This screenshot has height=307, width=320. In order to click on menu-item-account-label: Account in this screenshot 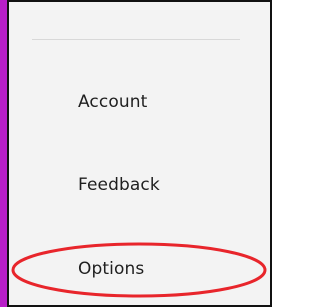, I will do `click(113, 102)`.